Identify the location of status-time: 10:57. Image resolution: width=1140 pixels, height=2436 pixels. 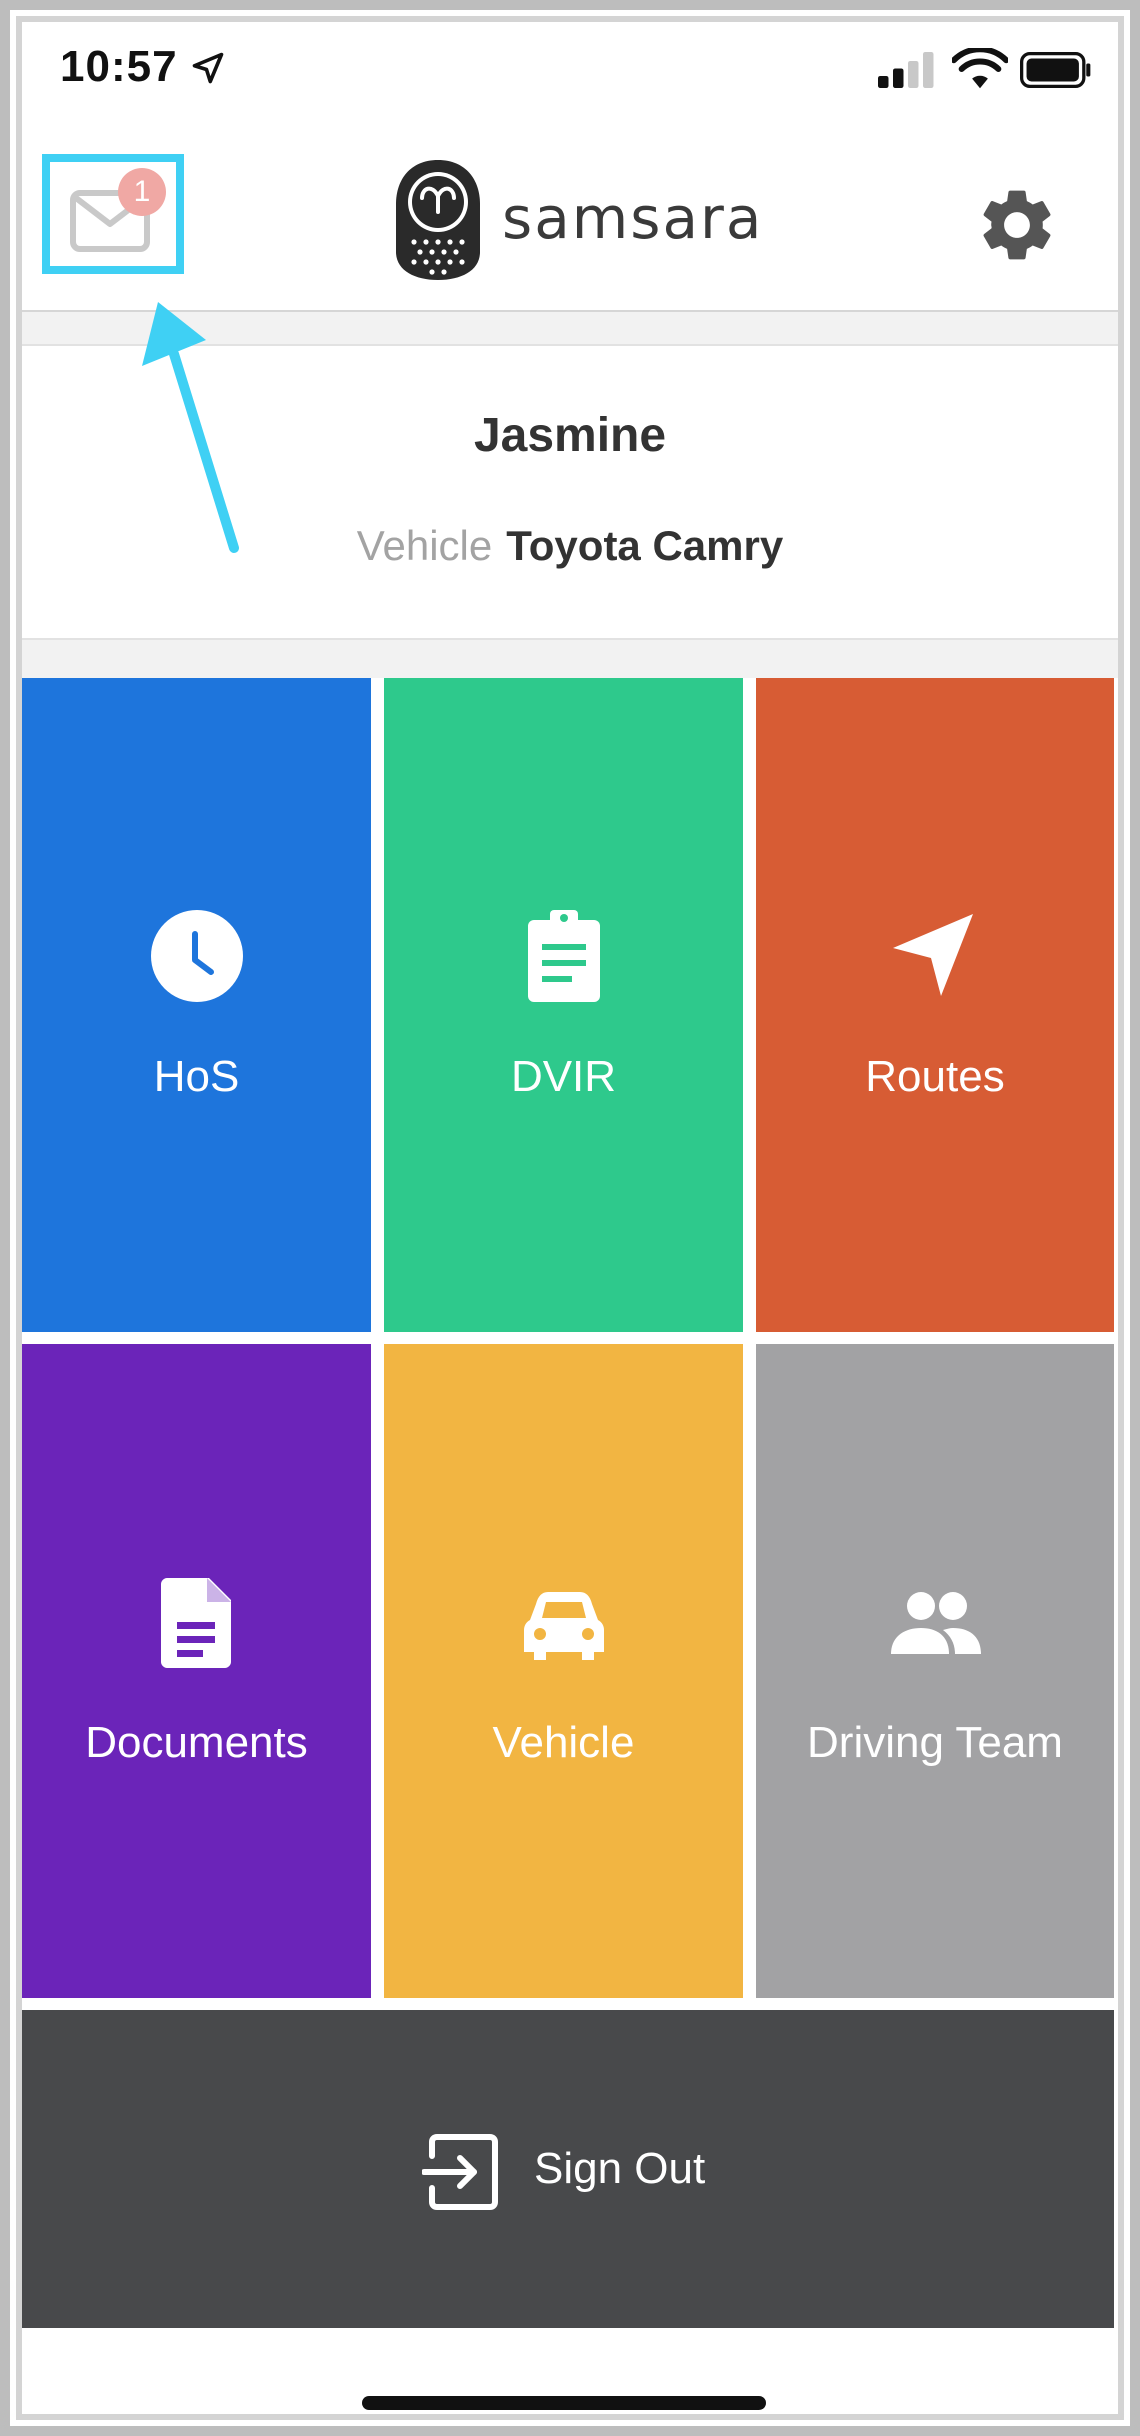
(119, 66).